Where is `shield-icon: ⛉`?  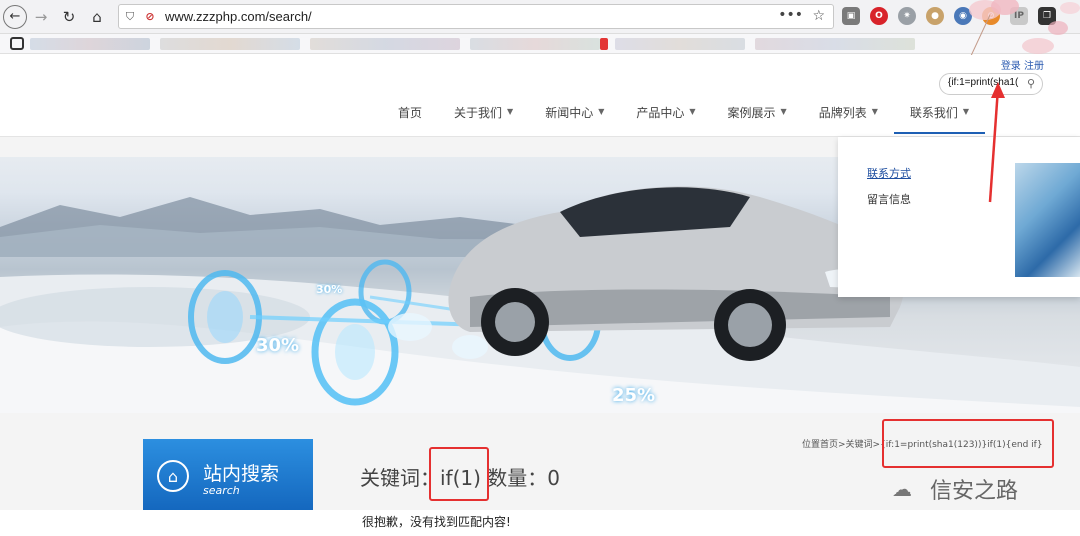
shield-icon: ⛉ is located at coordinates (130, 17).